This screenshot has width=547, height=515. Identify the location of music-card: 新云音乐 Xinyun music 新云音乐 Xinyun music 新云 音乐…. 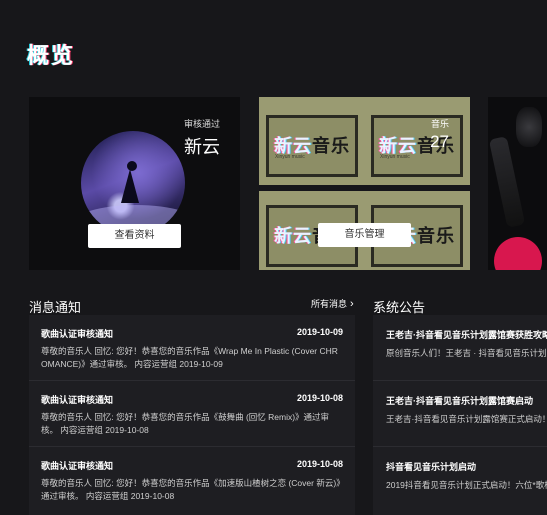
(364, 183).